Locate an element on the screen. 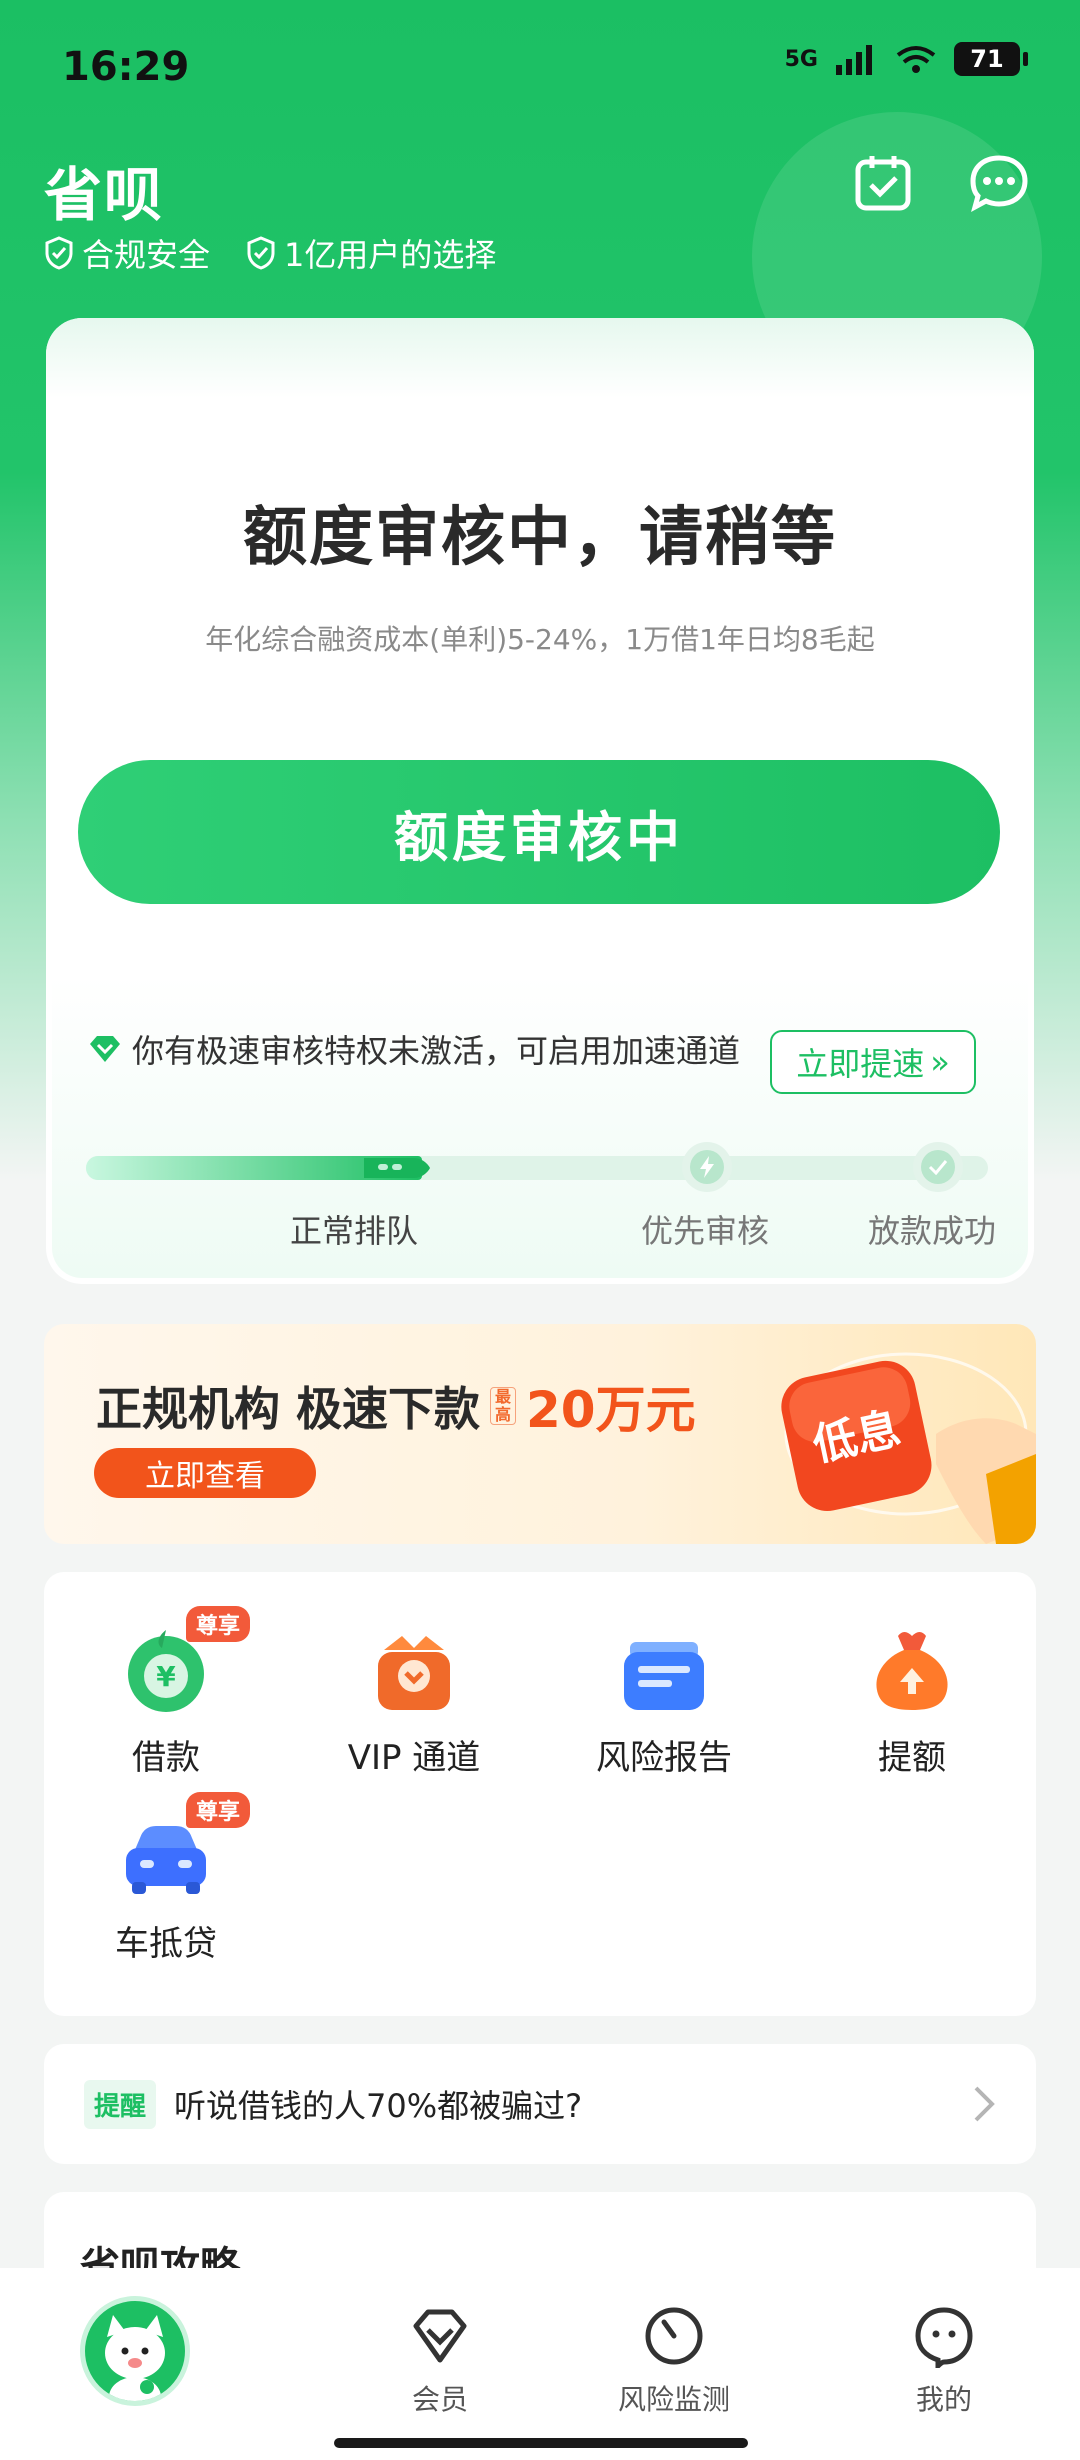 The height and width of the screenshot is (2460, 1080). privilege-notice: 你有极速审核特权未激活，可启用加速通道 is located at coordinates (414, 1049).